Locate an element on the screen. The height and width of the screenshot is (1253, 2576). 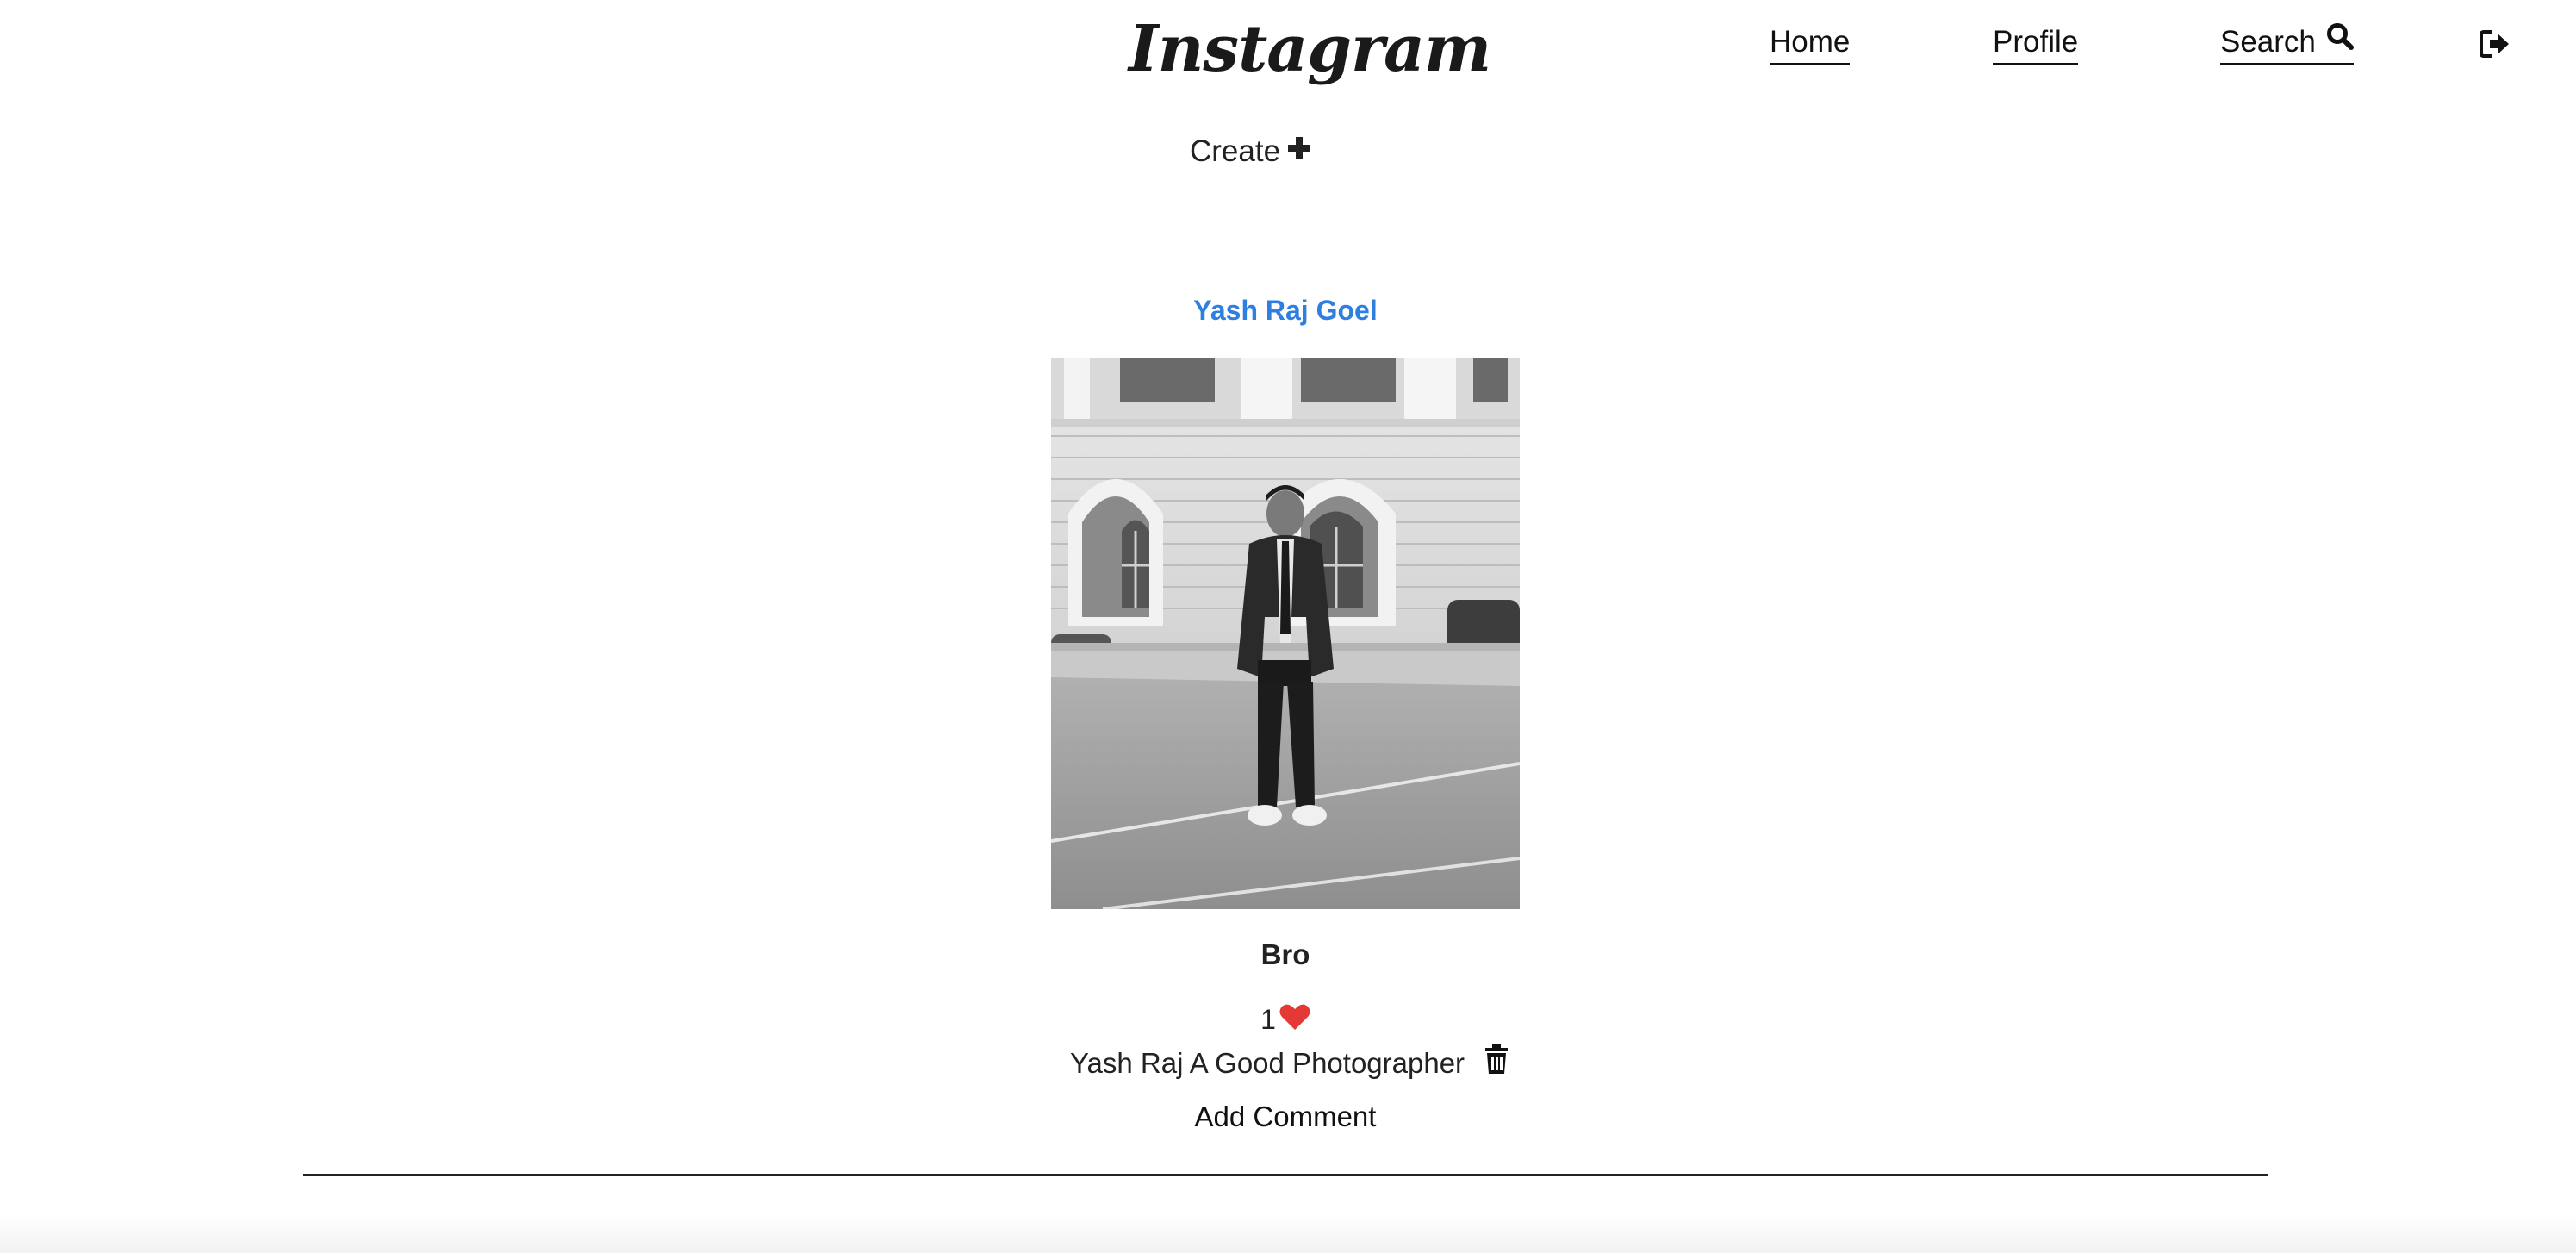
post-caption: Bro is located at coordinates (1285, 954).